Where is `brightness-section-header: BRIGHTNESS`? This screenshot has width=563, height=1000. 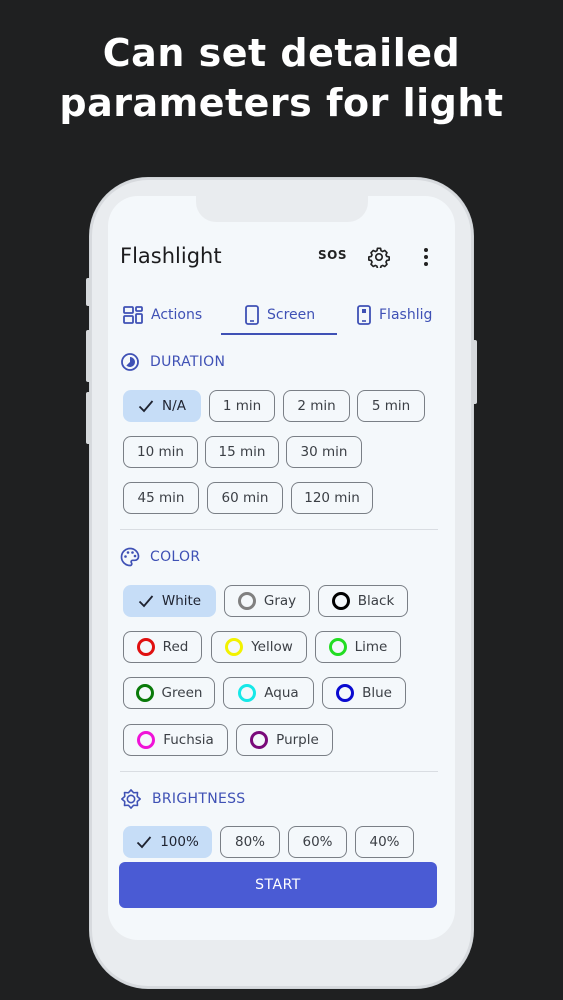
brightness-section-header: BRIGHTNESS is located at coordinates (182, 799).